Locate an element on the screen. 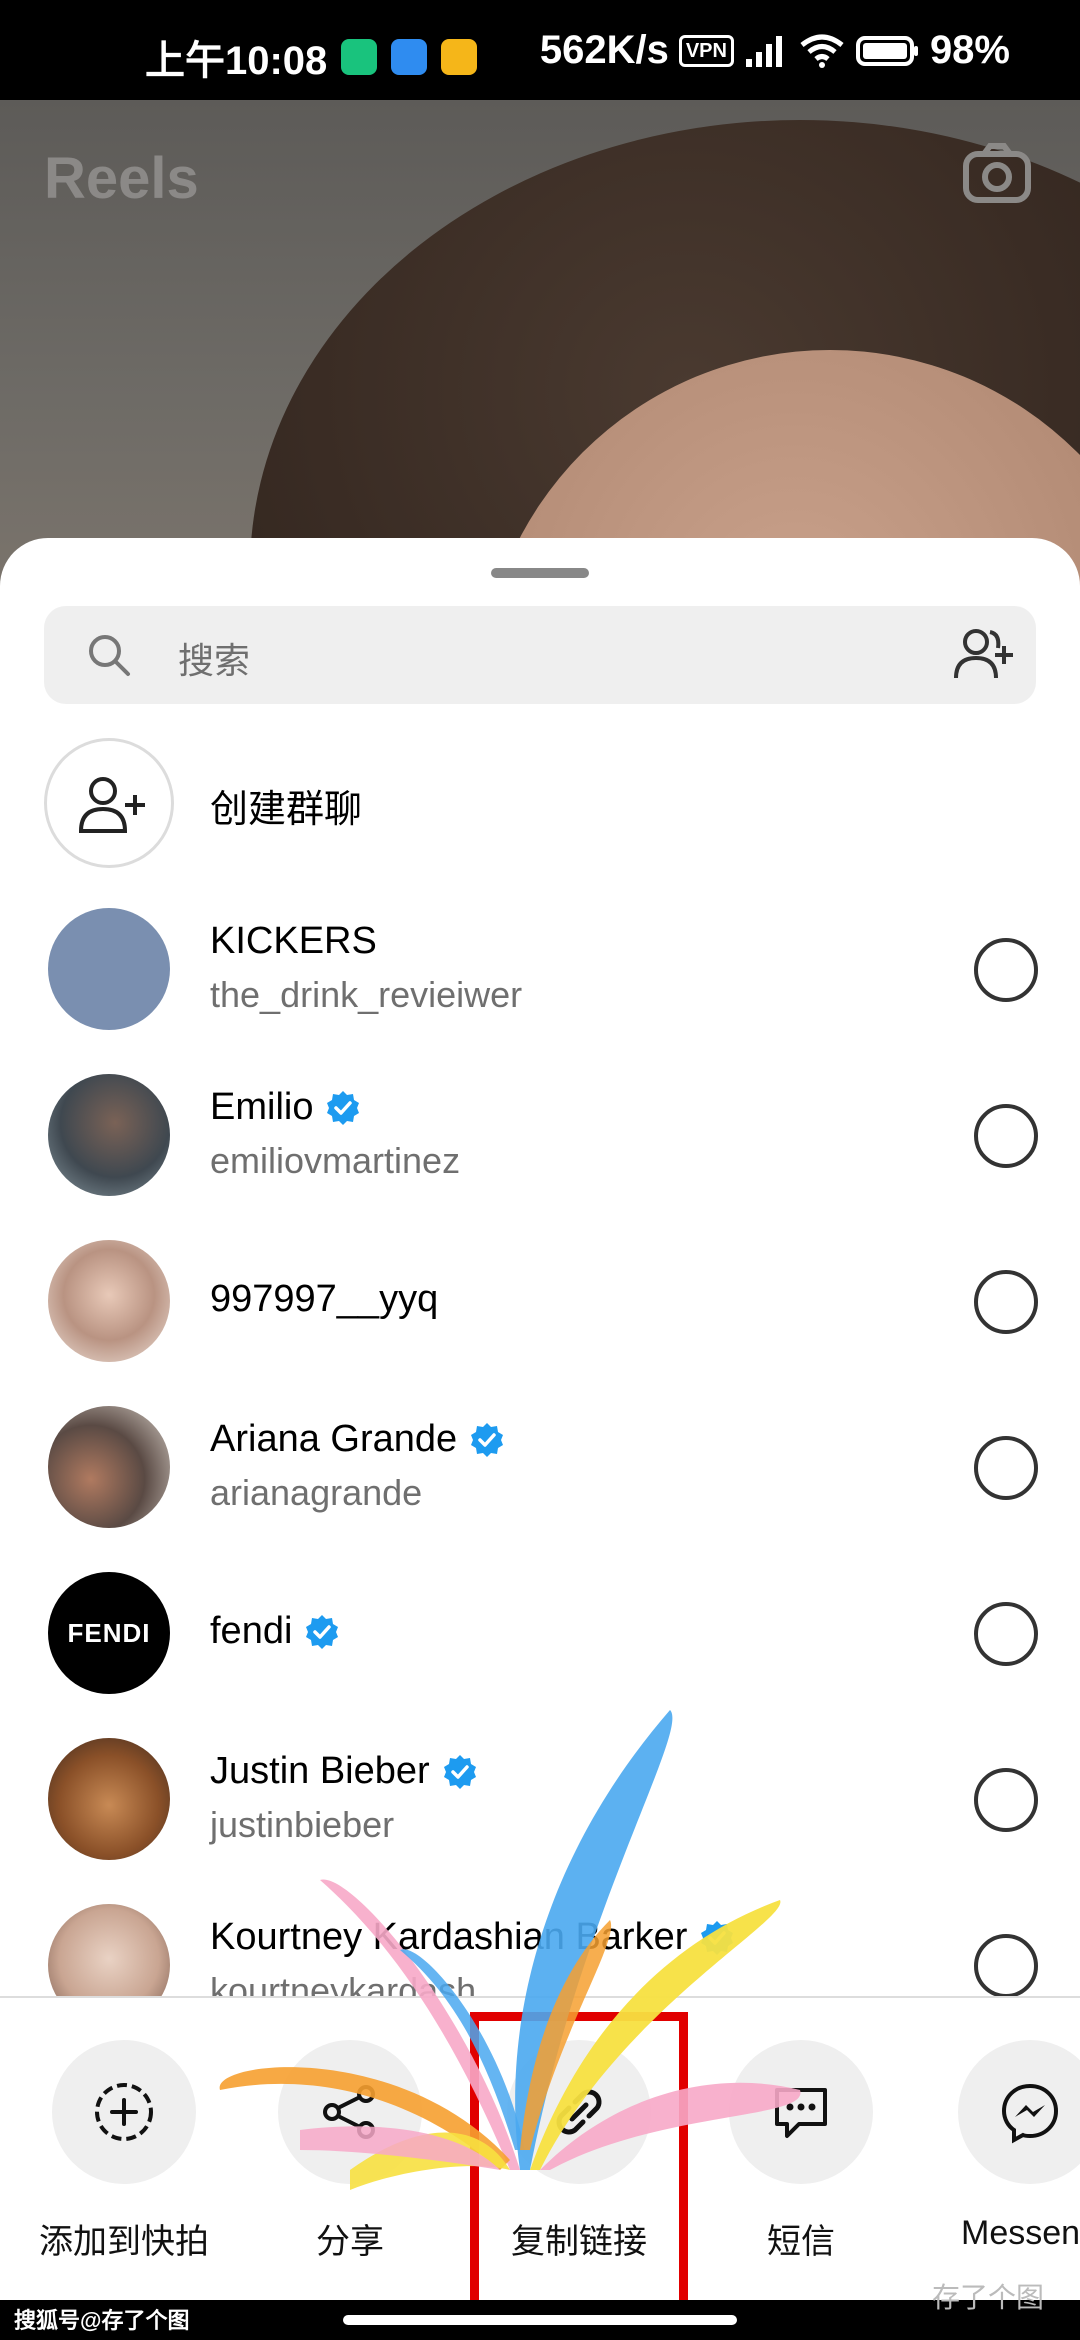  action-label: 短信 is located at coordinates (801, 2242).